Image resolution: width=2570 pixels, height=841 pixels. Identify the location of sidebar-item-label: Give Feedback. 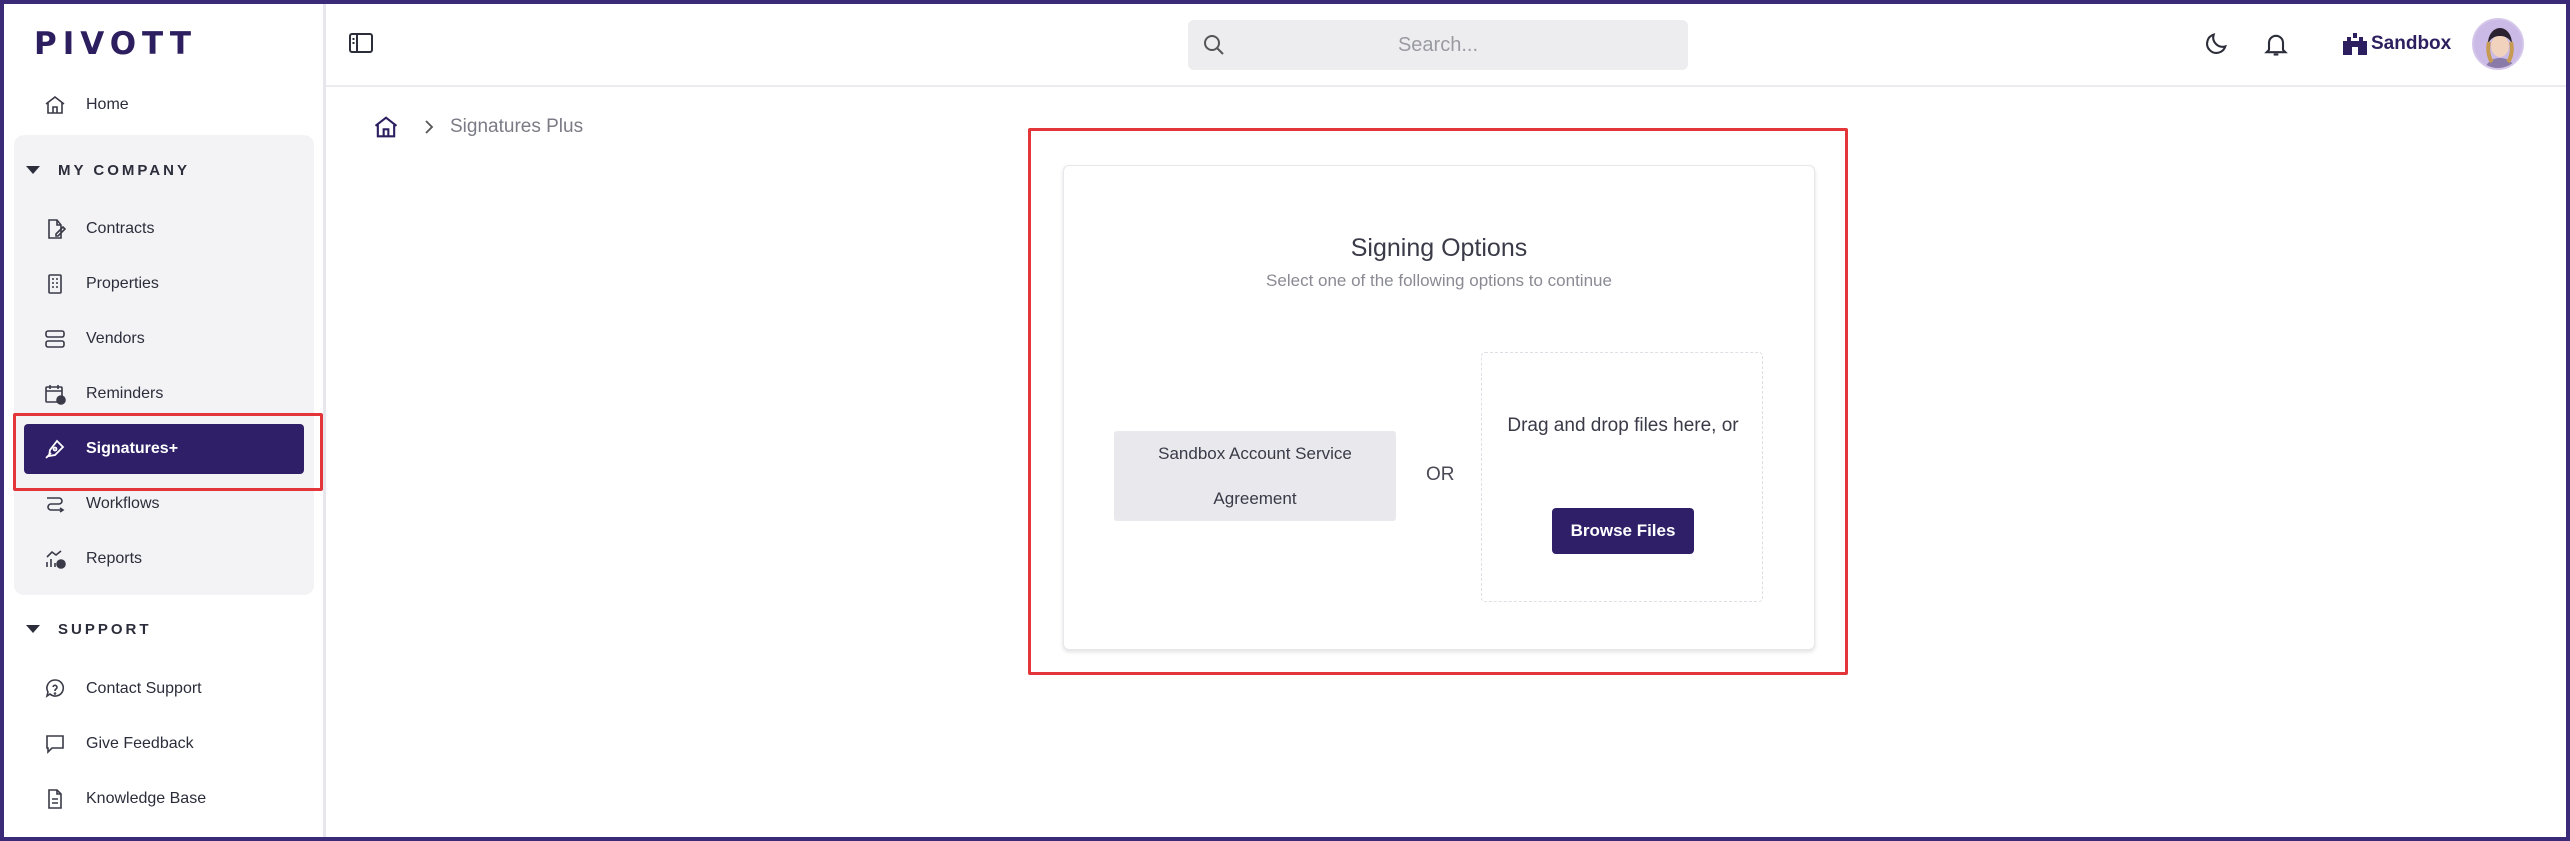
(140, 743).